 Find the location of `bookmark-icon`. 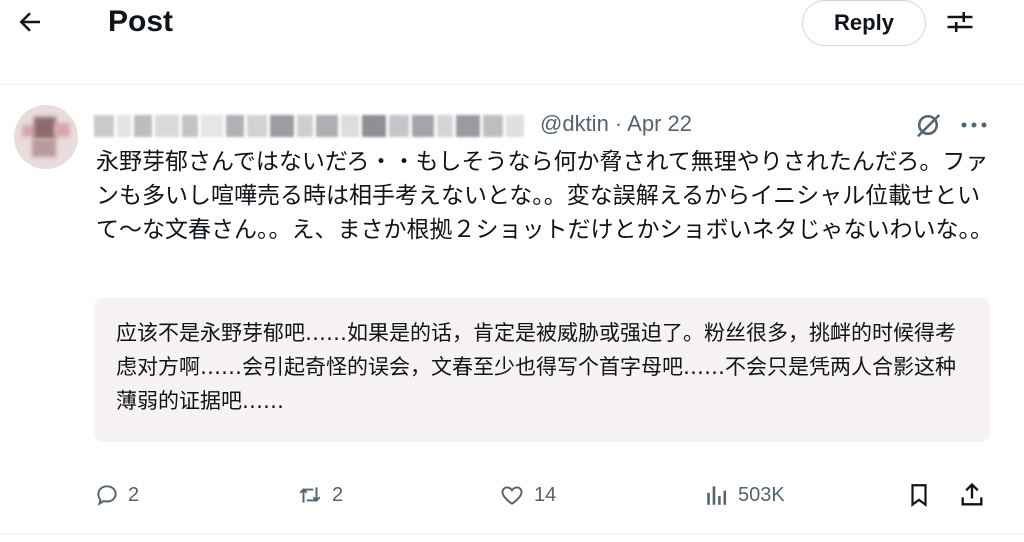

bookmark-icon is located at coordinates (919, 495).